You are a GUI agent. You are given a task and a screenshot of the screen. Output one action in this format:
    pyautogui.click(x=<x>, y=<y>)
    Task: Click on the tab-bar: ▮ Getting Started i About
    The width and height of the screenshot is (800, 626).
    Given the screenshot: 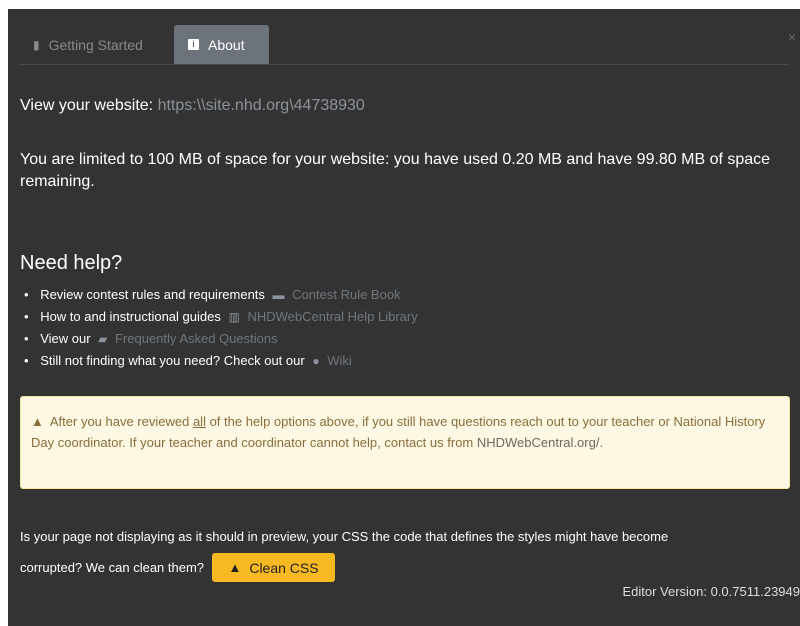 What is the action you would take?
    pyautogui.click(x=404, y=45)
    